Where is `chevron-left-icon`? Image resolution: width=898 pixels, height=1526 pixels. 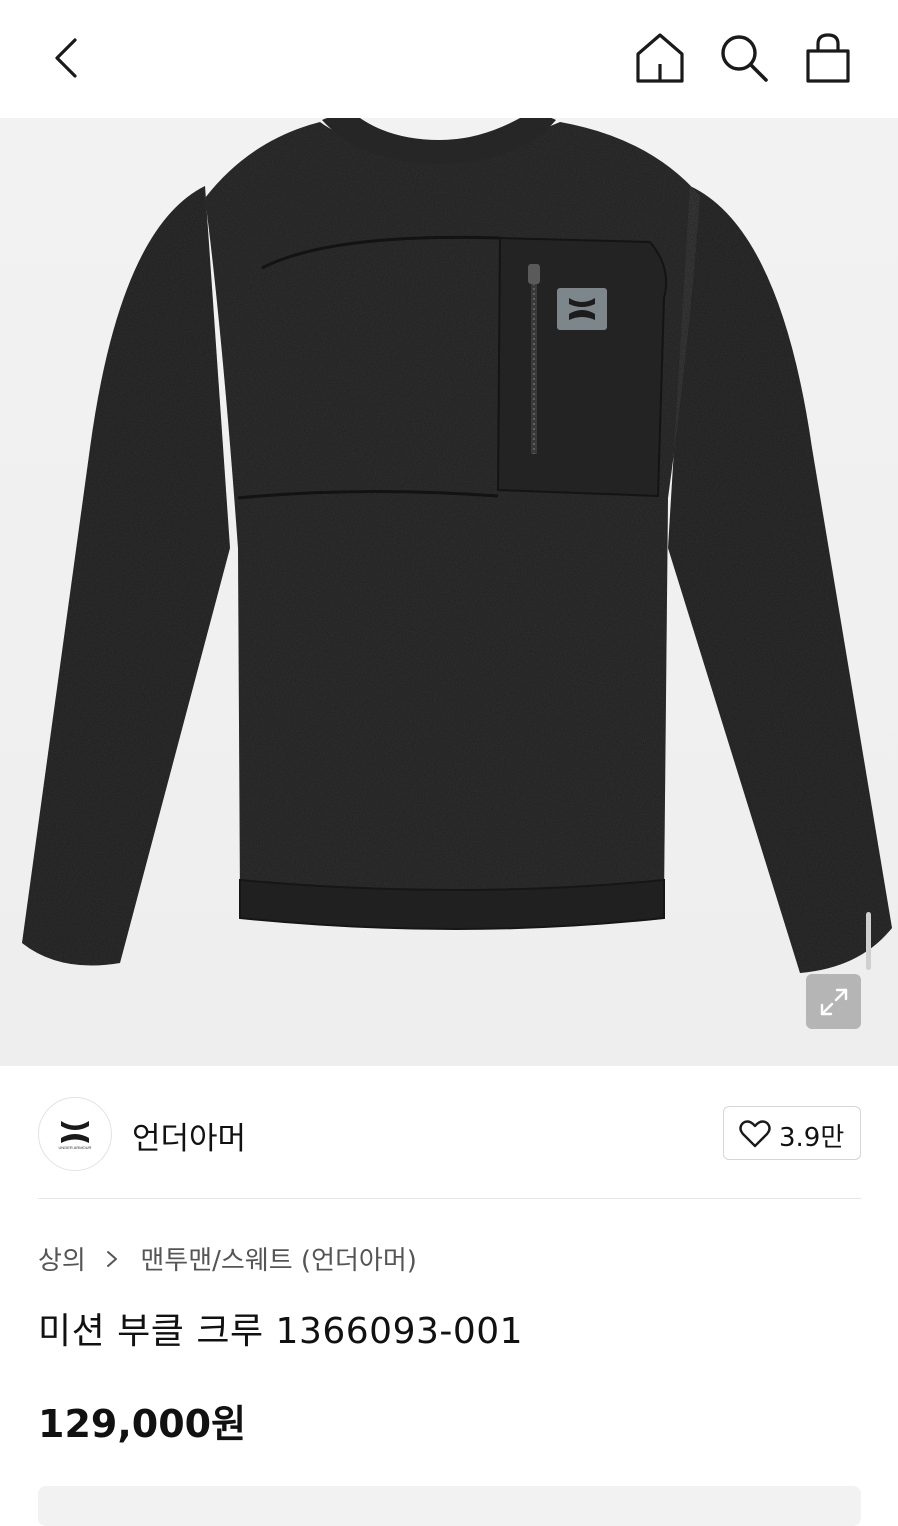 chevron-left-icon is located at coordinates (66, 58).